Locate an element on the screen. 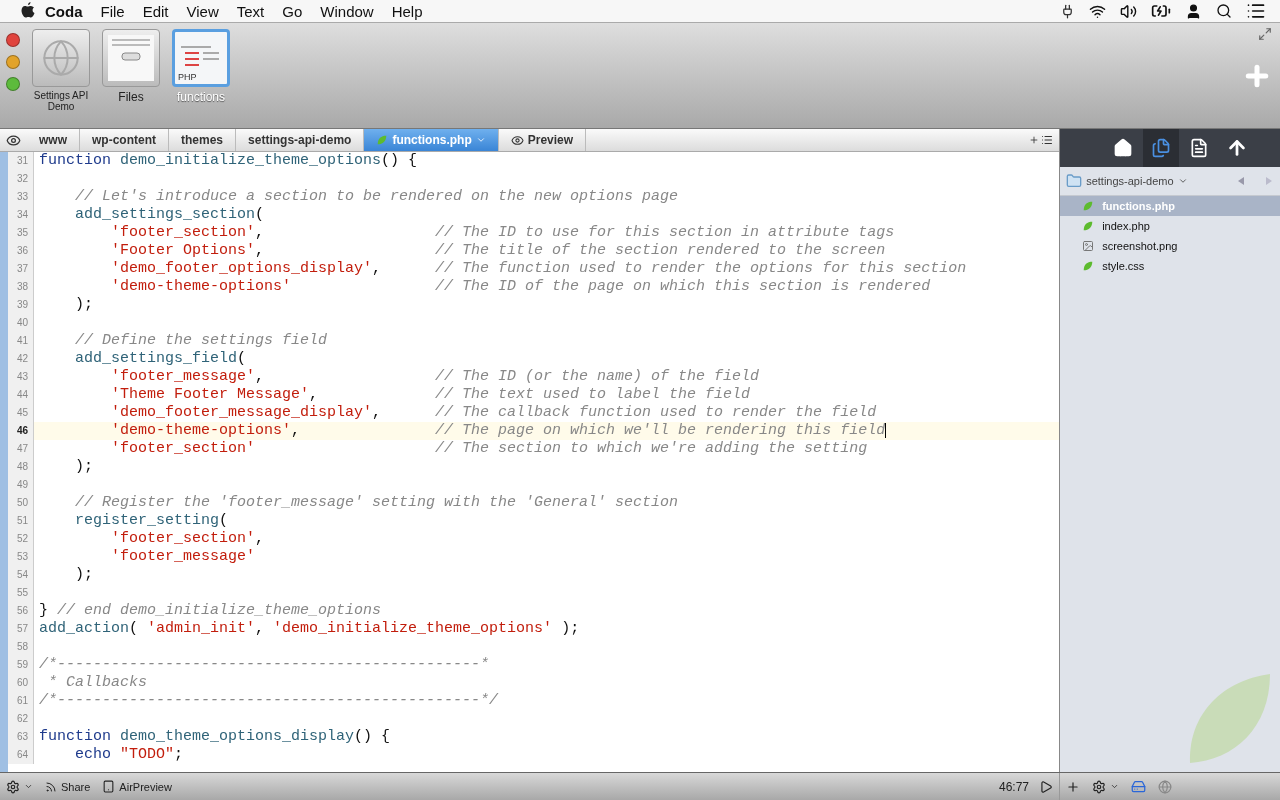  line-number: 57 is located at coordinates (21, 629).